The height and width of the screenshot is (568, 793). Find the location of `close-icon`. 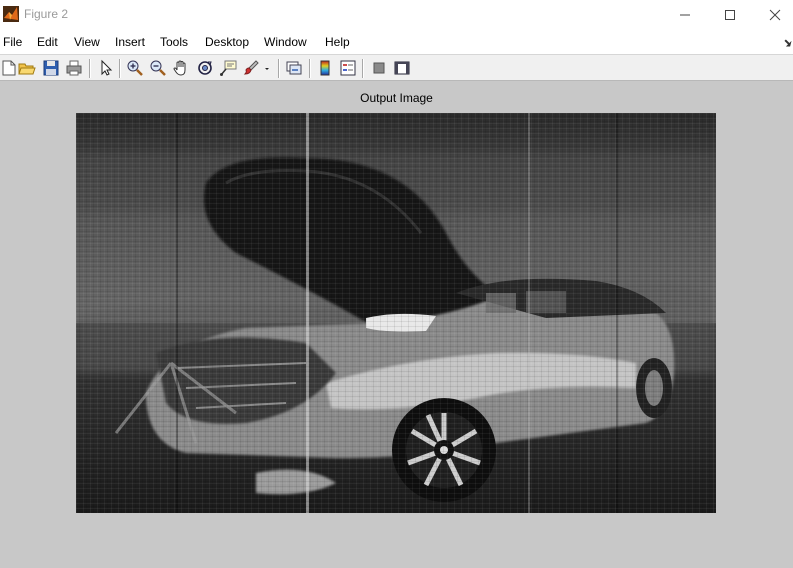

close-icon is located at coordinates (774, 15).